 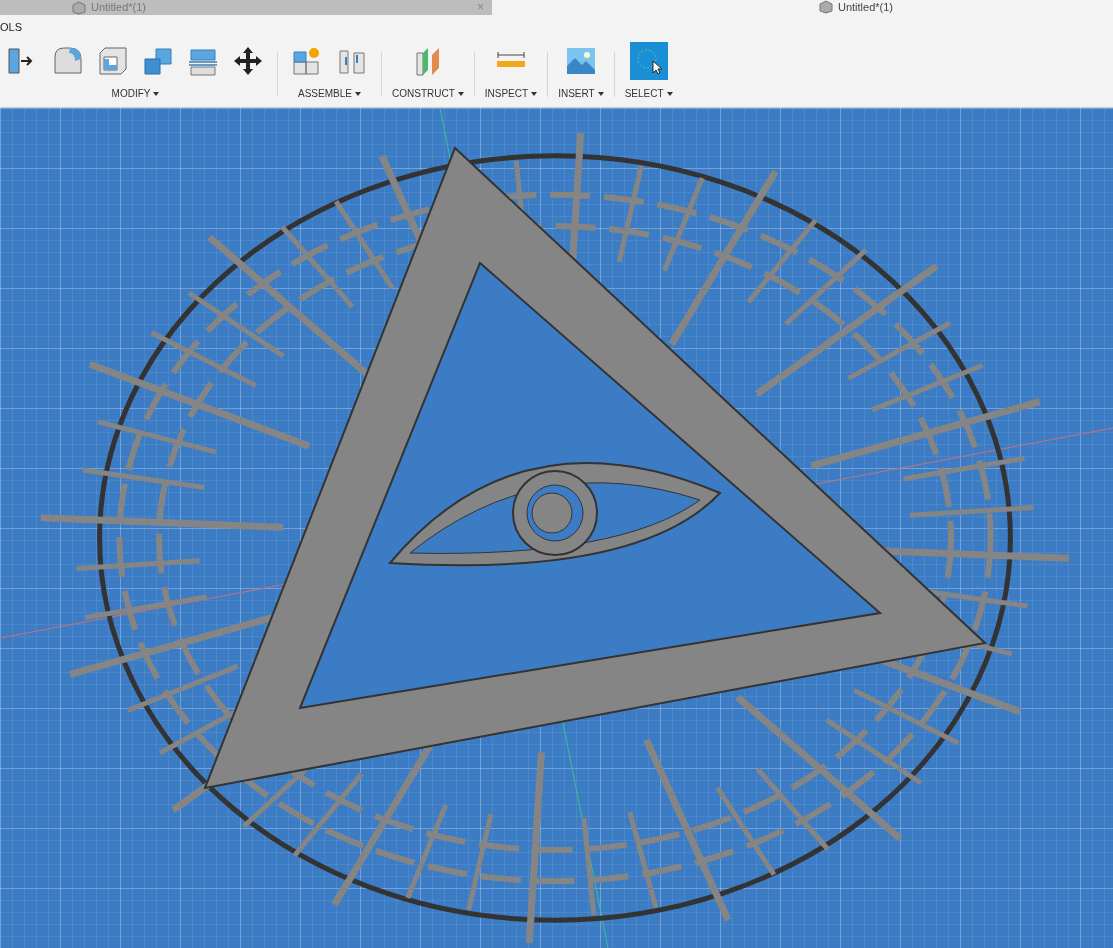 I want to click on combine-icon, so click(x=158, y=61).